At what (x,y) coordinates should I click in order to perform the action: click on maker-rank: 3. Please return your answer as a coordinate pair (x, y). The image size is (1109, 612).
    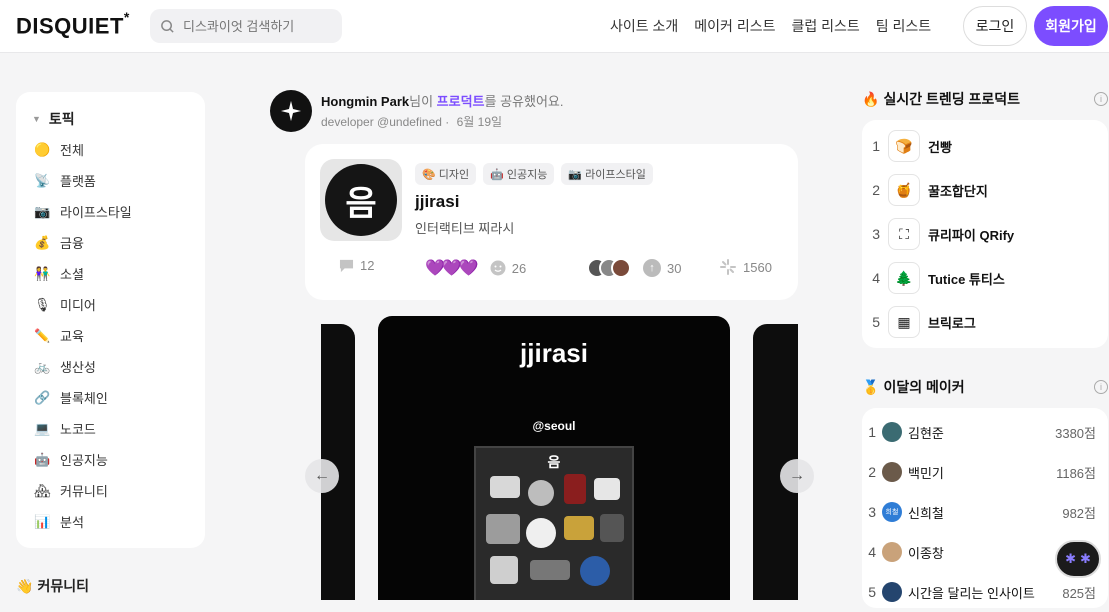
    Looking at the image, I should click on (872, 512).